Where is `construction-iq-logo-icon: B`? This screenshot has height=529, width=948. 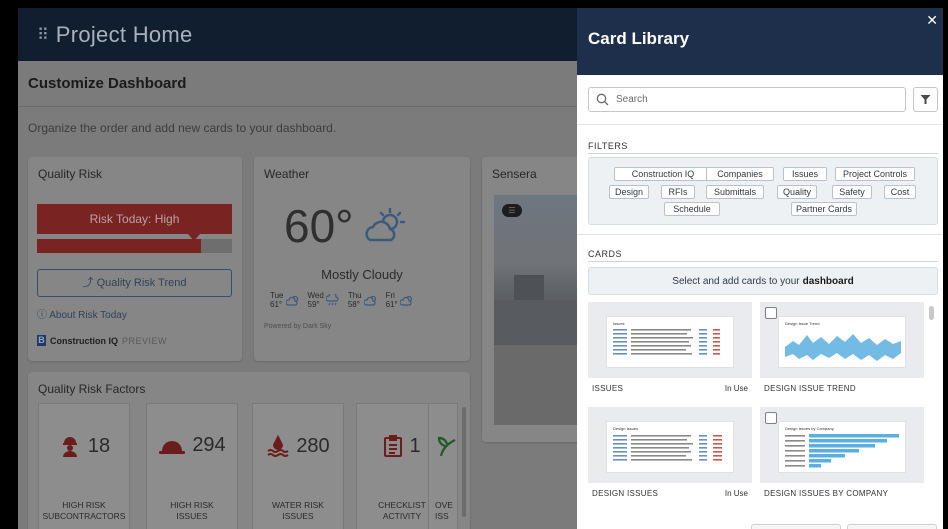 construction-iq-logo-icon: B is located at coordinates (41, 340).